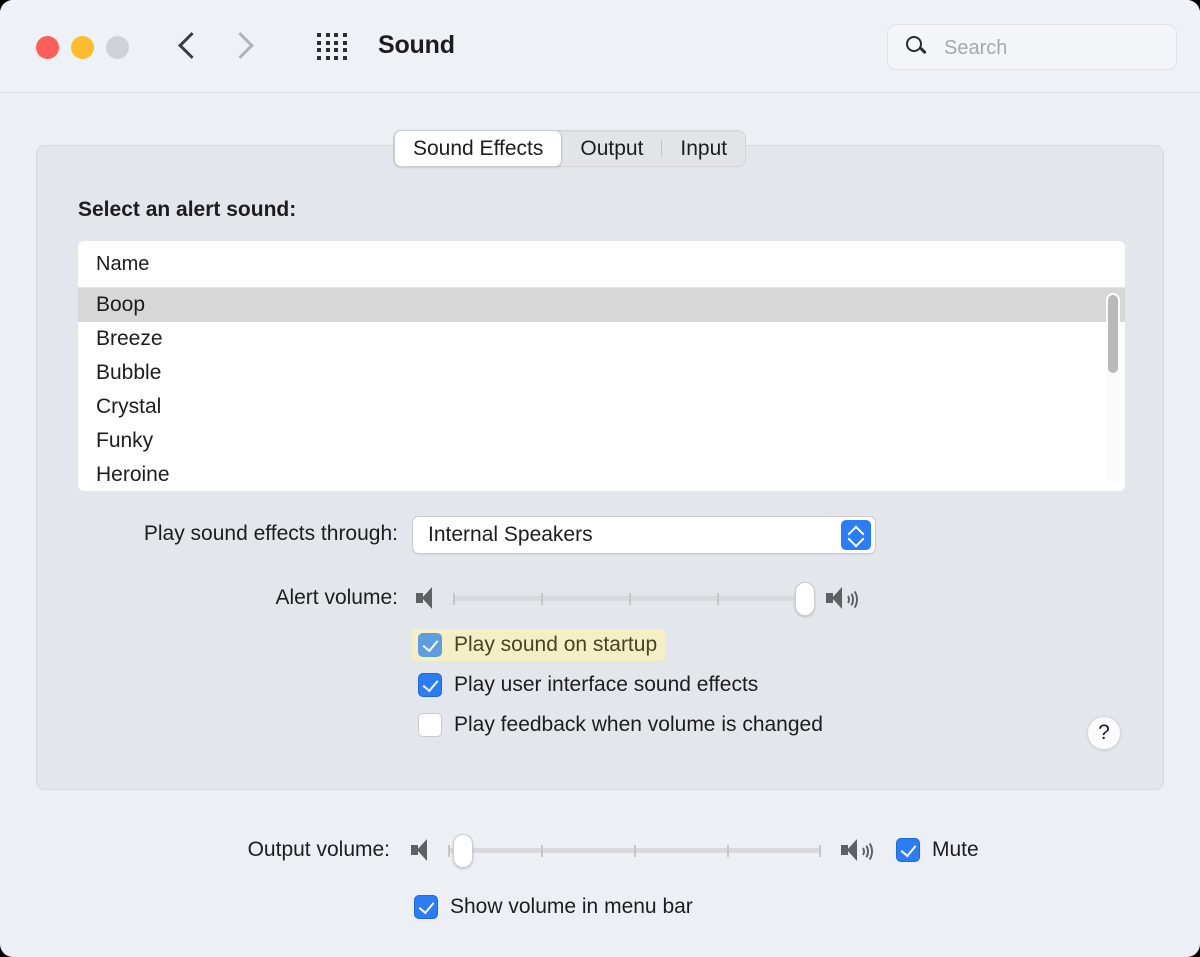 The width and height of the screenshot is (1200, 957). Describe the element at coordinates (601, 305) in the screenshot. I see `list-item: Boop` at that location.